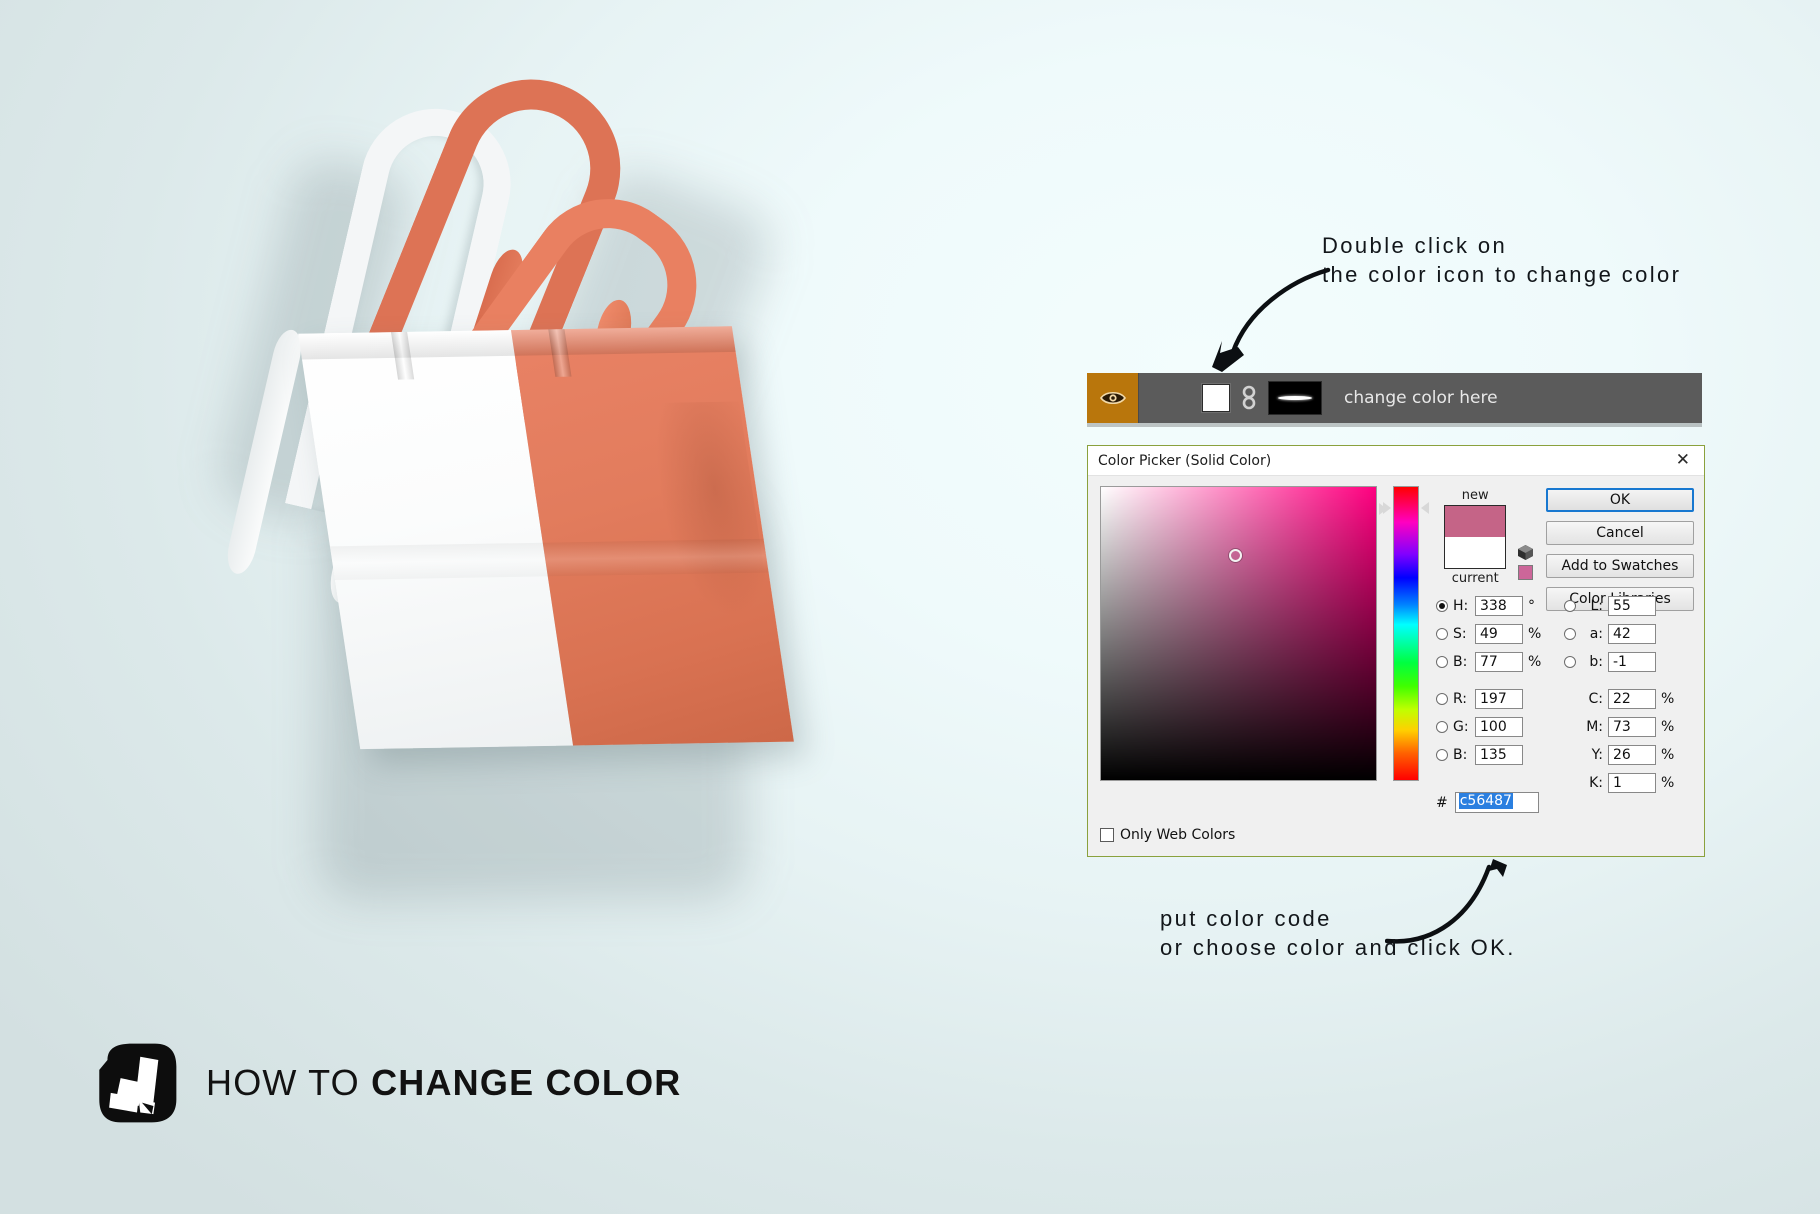 Image resolution: width=1820 pixels, height=1214 pixels. I want to click on color-field-input: 42, so click(1632, 633).